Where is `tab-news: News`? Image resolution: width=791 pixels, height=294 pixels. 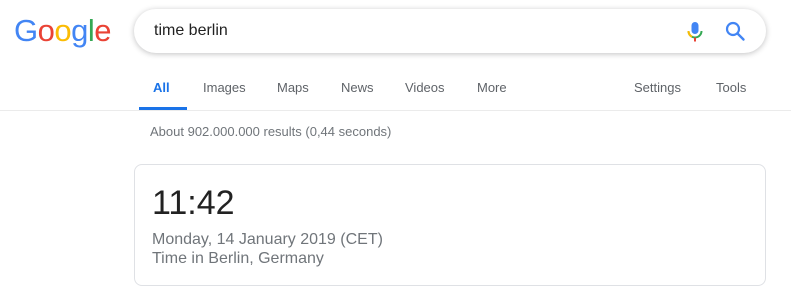
tab-news: News is located at coordinates (357, 88).